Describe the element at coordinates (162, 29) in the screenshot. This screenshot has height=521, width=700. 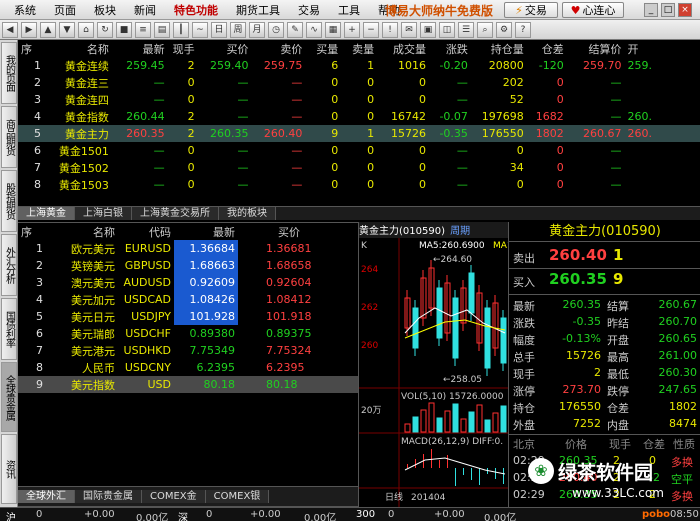
I see `chart-icon: ▤` at that location.